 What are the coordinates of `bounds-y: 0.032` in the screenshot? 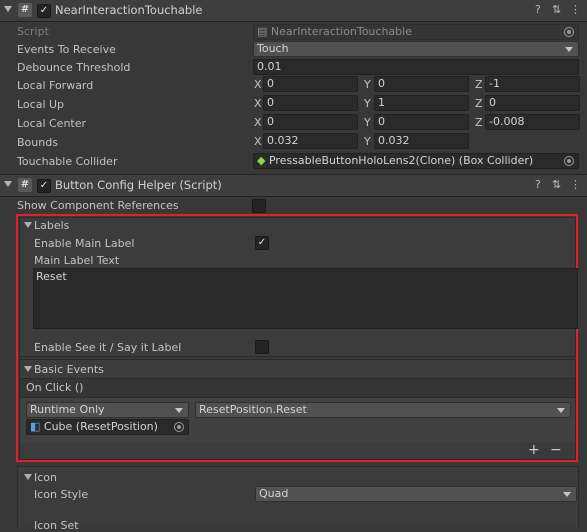 It's located at (421, 141).